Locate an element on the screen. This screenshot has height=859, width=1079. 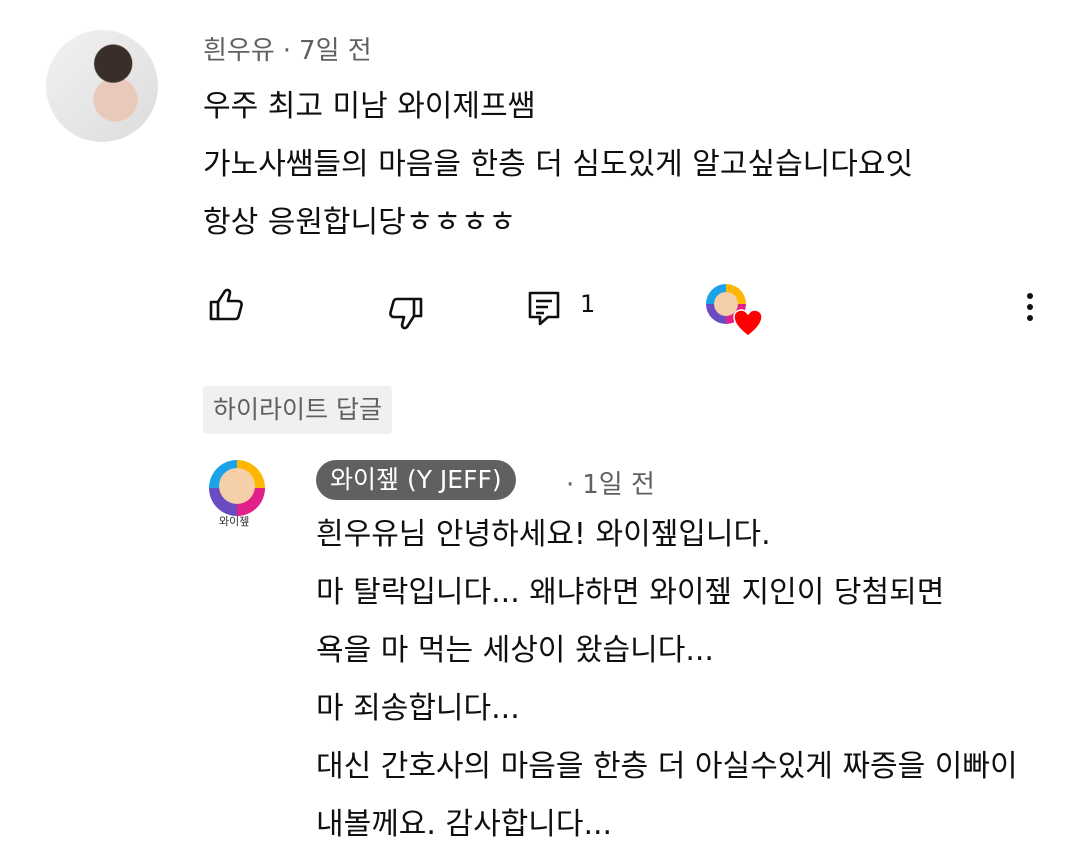
creator-heart is located at coordinates (735, 311).